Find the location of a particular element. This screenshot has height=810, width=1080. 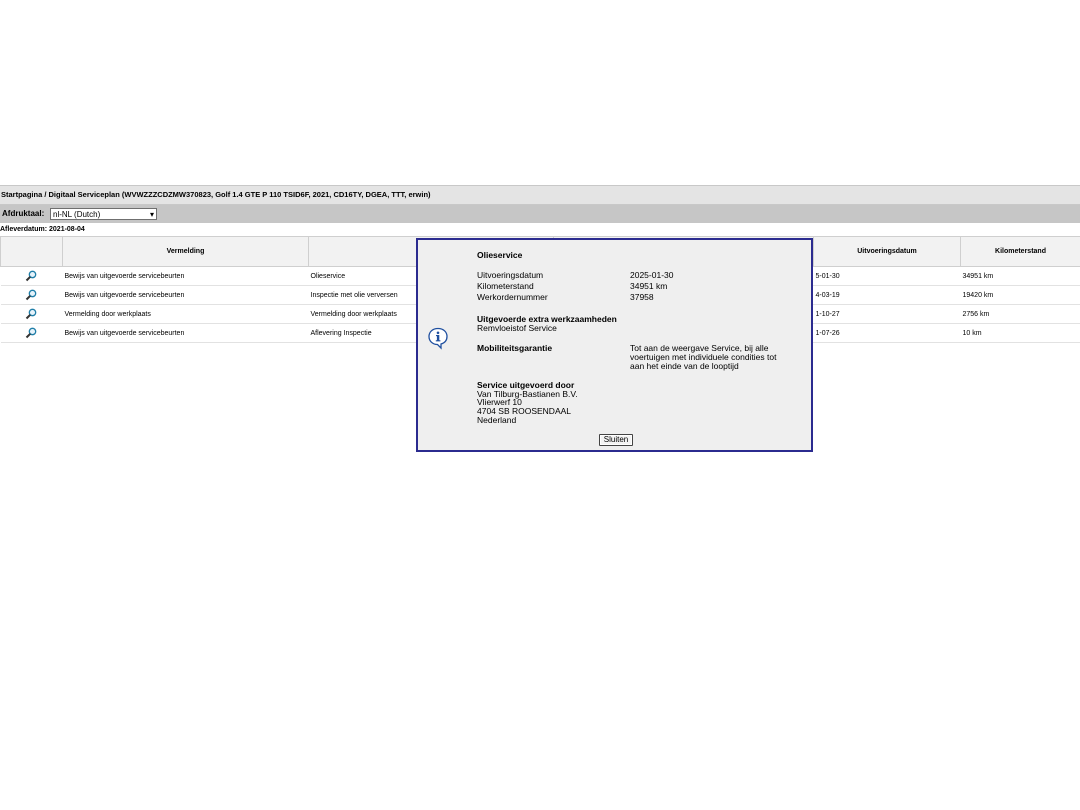

row-km: 34951 km is located at coordinates (1020, 276).